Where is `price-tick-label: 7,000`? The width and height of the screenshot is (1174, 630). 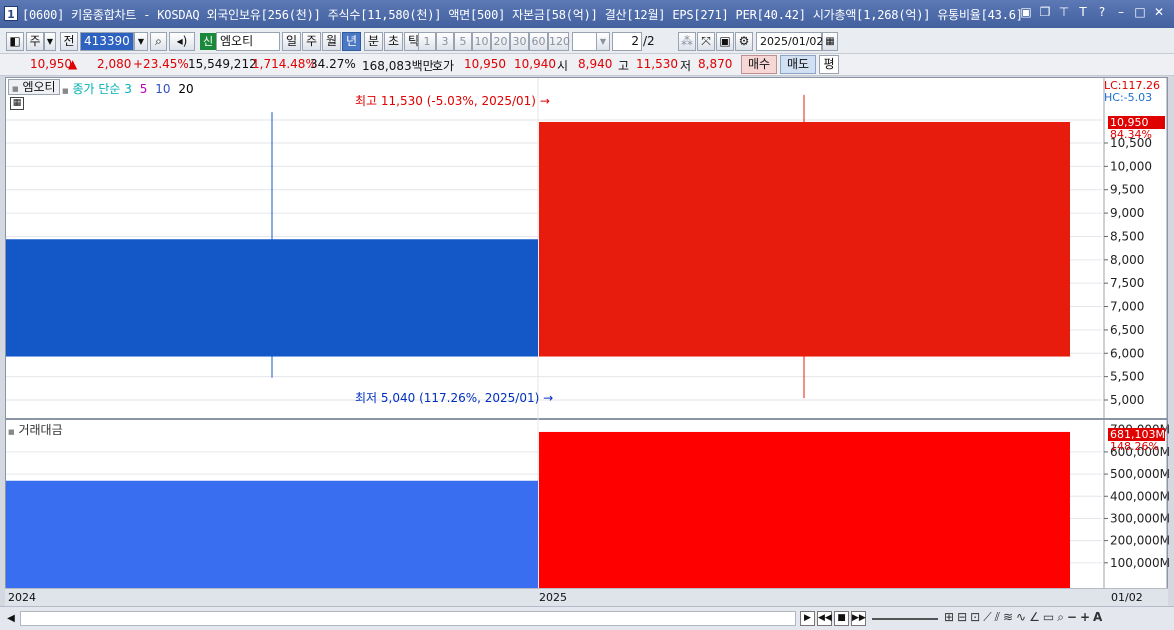
price-tick-label: 7,000 is located at coordinates (1127, 307).